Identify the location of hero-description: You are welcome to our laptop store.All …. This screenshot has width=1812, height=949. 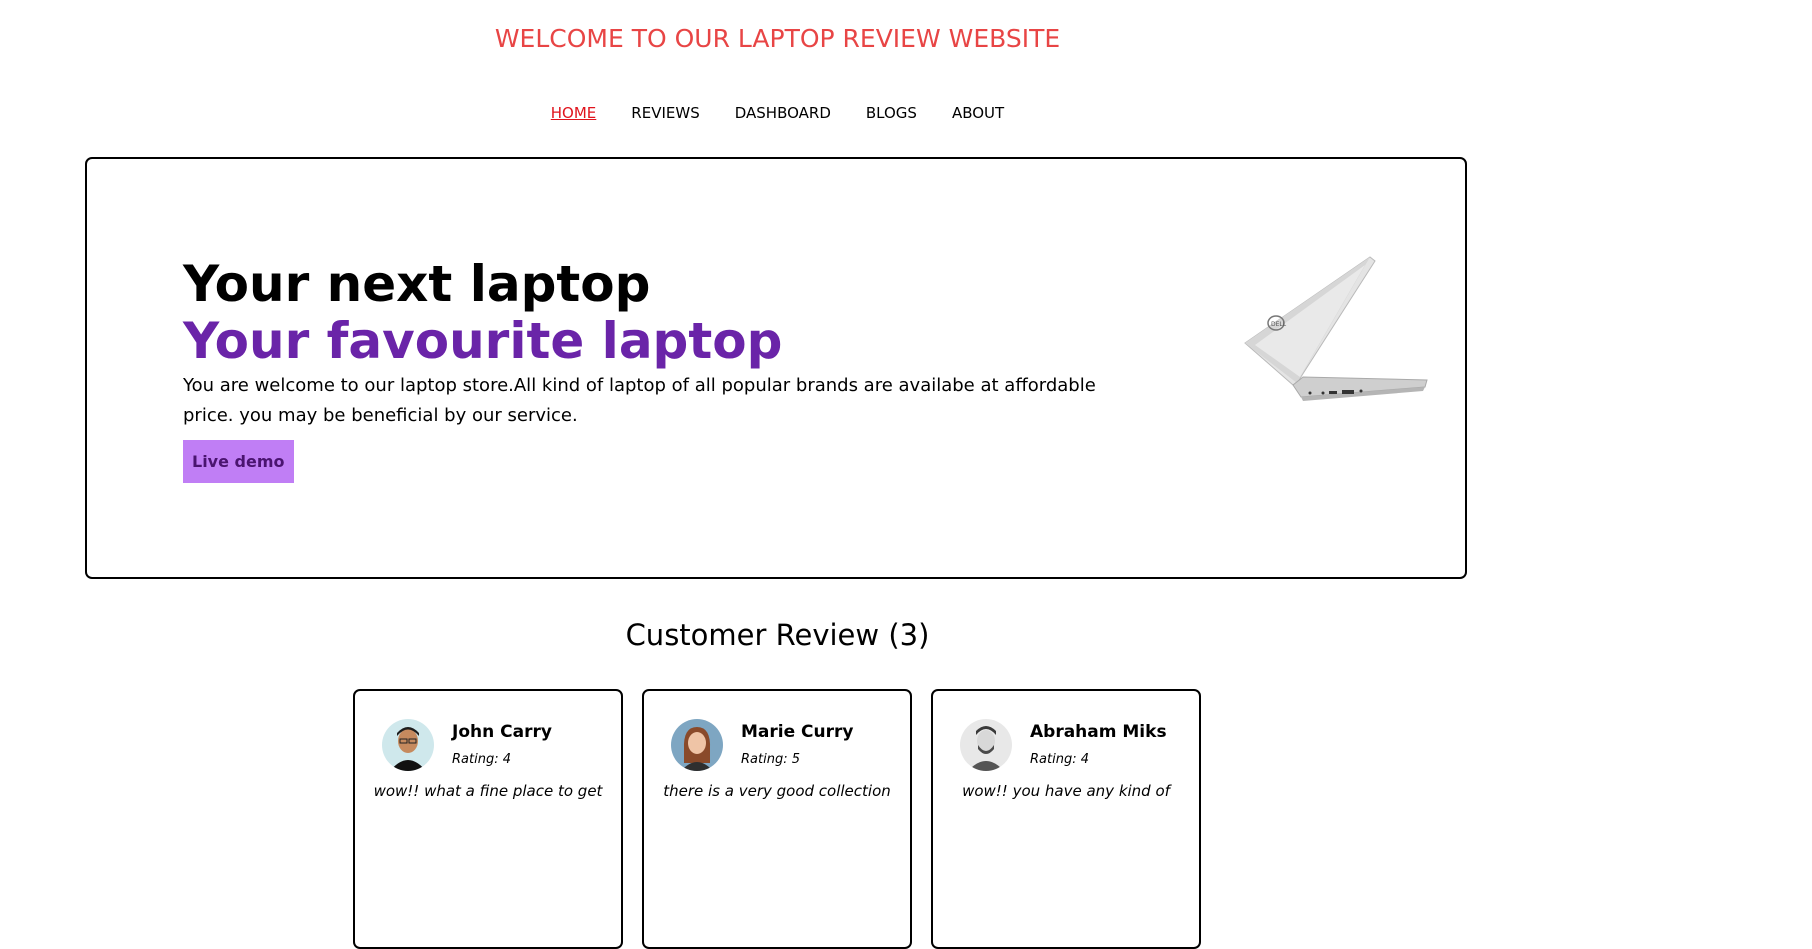
(639, 400).